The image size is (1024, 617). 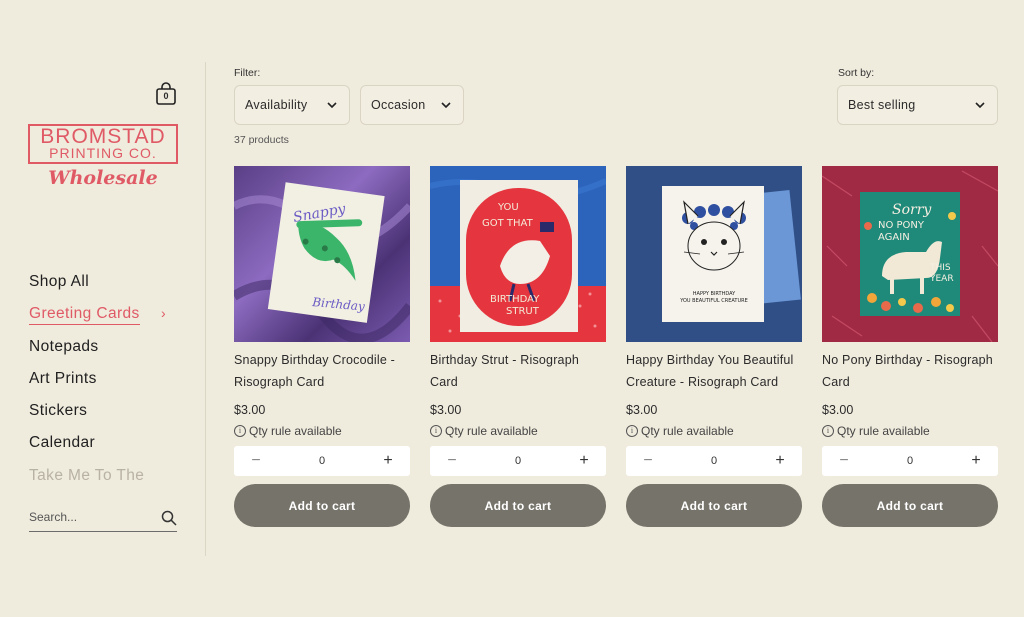 I want to click on nav-item-take-me-to-the: Take Me To The, so click(x=109, y=483).